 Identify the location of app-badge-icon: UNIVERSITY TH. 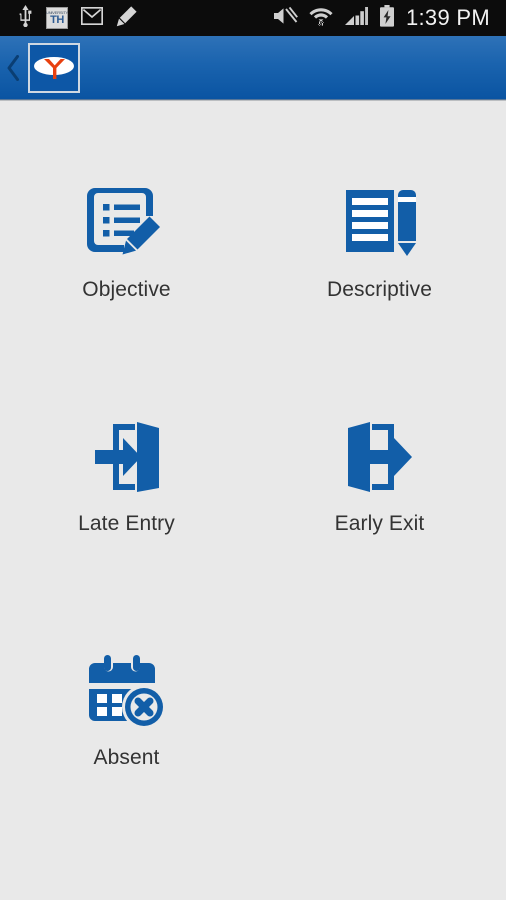
(57, 18).